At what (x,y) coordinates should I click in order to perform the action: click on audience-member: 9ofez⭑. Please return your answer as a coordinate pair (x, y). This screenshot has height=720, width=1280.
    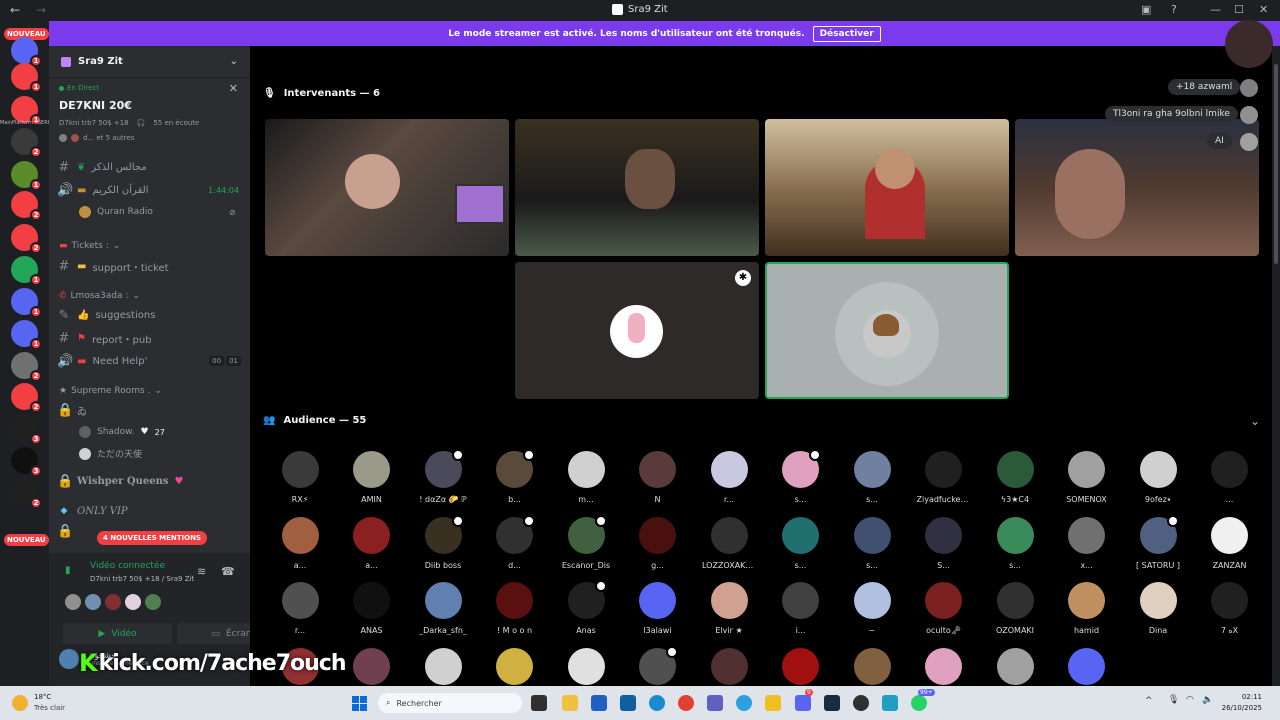
    Looking at the image, I should click on (1158, 478).